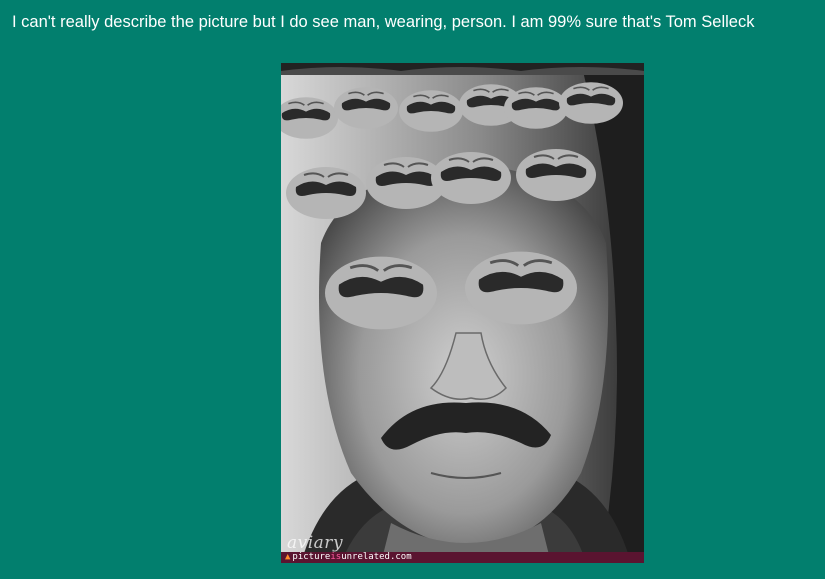 The image size is (825, 579). I want to click on site-credit: ▲ pictureisunrelated.com, so click(348, 557).